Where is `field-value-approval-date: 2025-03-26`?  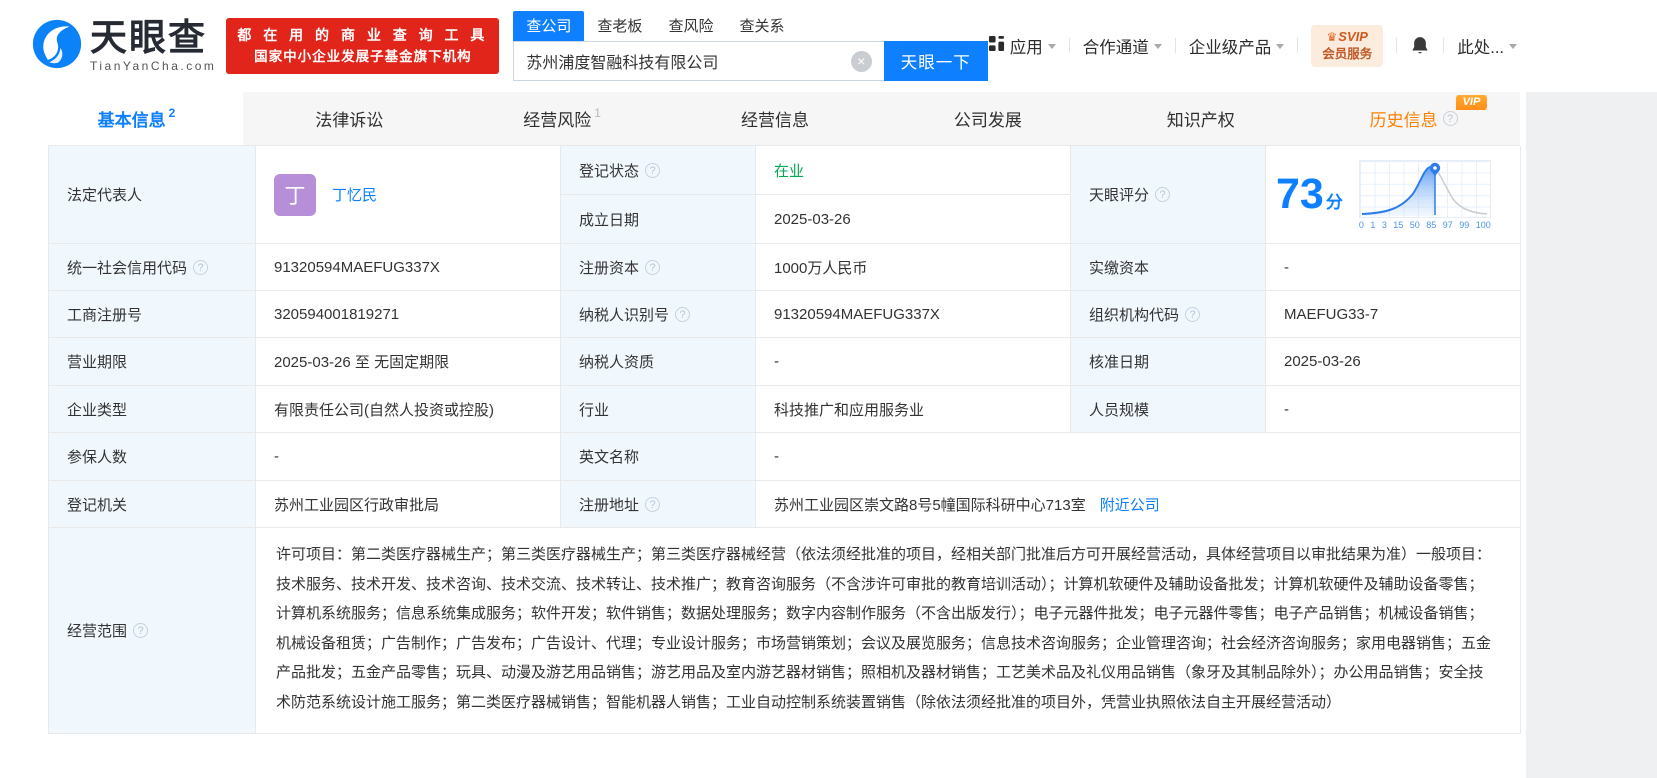 field-value-approval-date: 2025-03-26 is located at coordinates (1393, 362).